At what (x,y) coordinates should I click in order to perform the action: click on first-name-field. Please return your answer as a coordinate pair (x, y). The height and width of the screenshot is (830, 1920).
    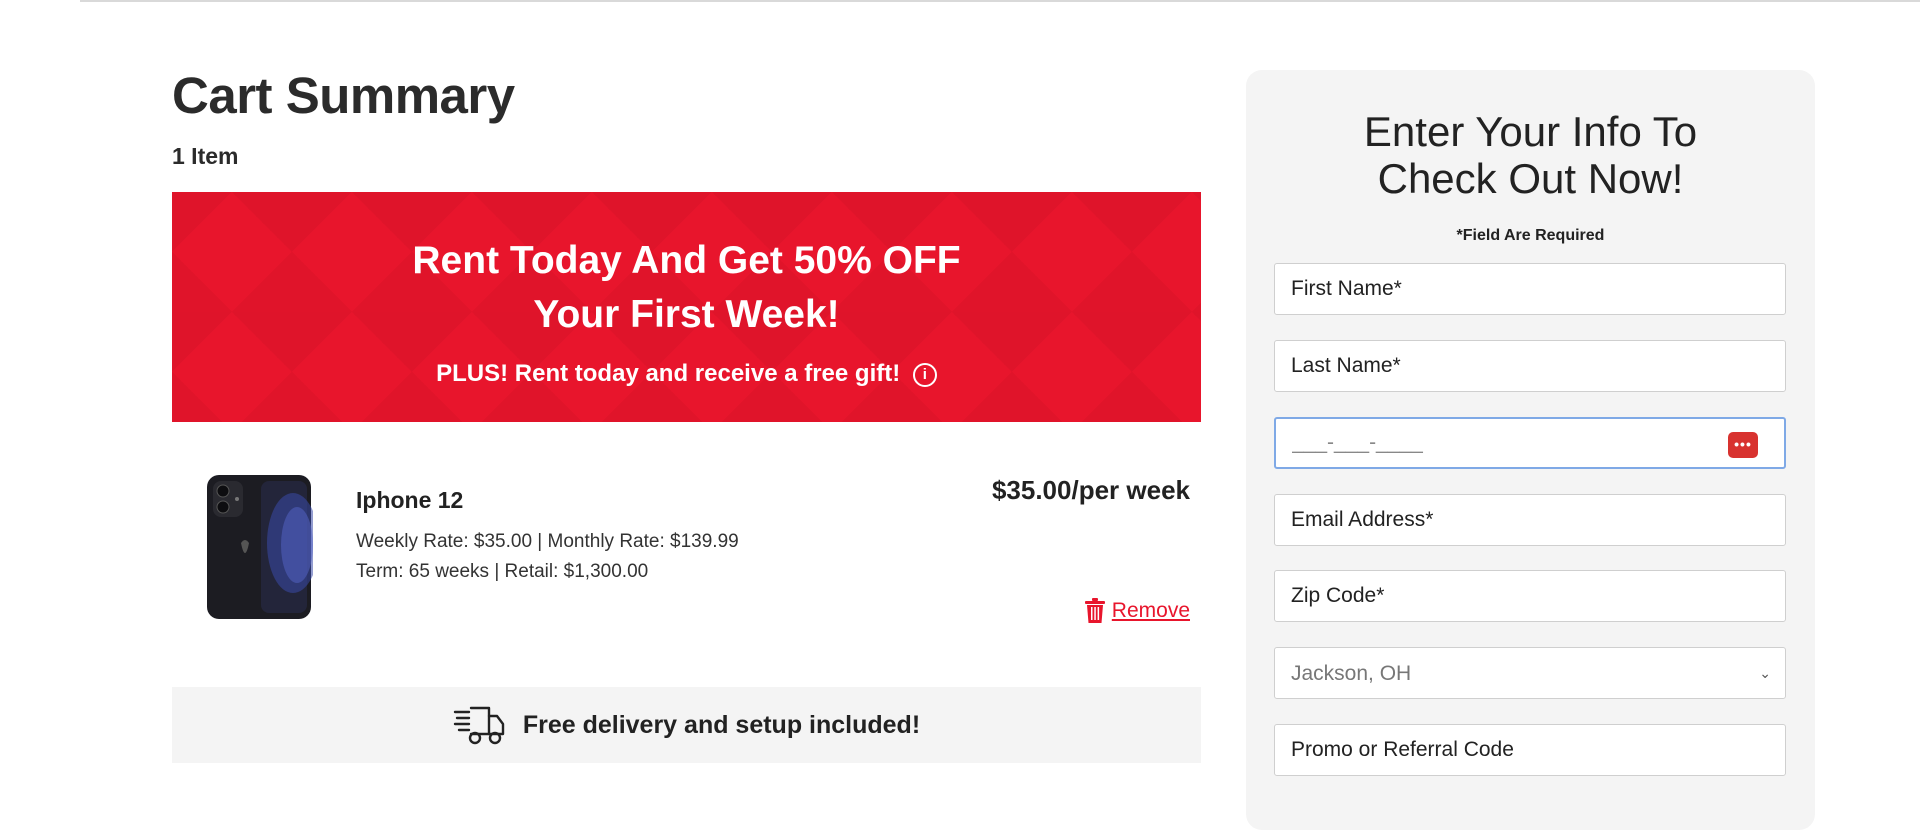
    Looking at the image, I should click on (1530, 289).